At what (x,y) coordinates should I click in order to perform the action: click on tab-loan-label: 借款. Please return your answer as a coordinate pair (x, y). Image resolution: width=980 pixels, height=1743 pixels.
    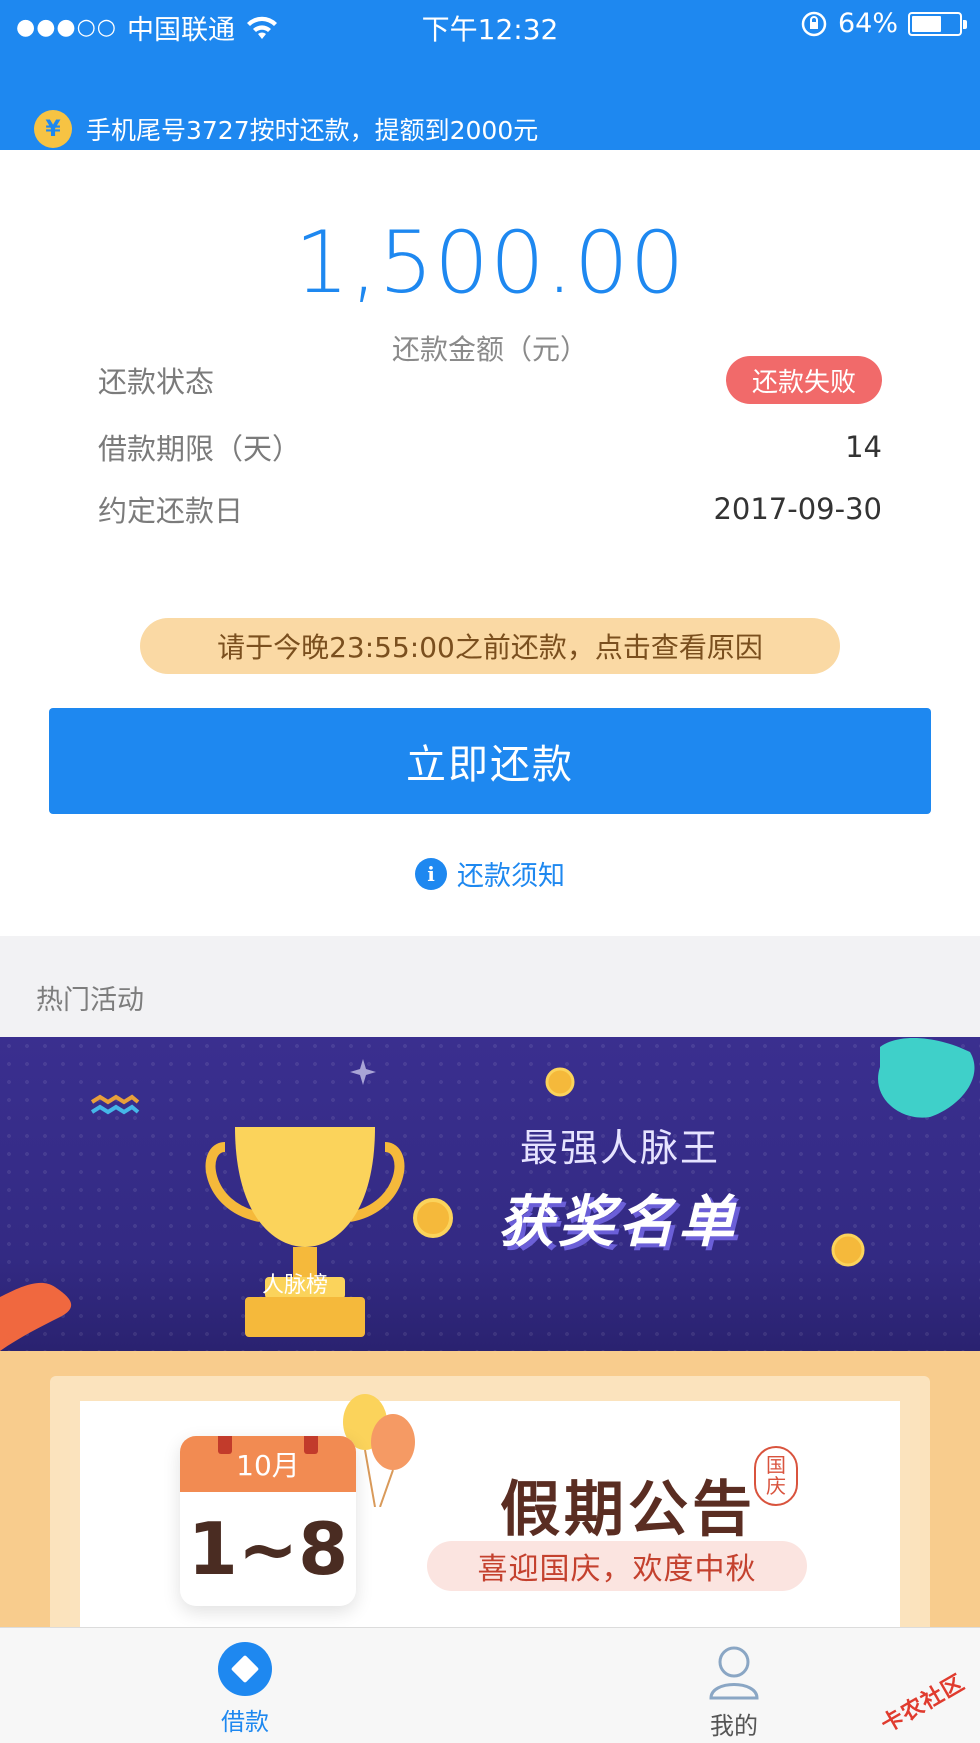
    Looking at the image, I should click on (245, 1722).